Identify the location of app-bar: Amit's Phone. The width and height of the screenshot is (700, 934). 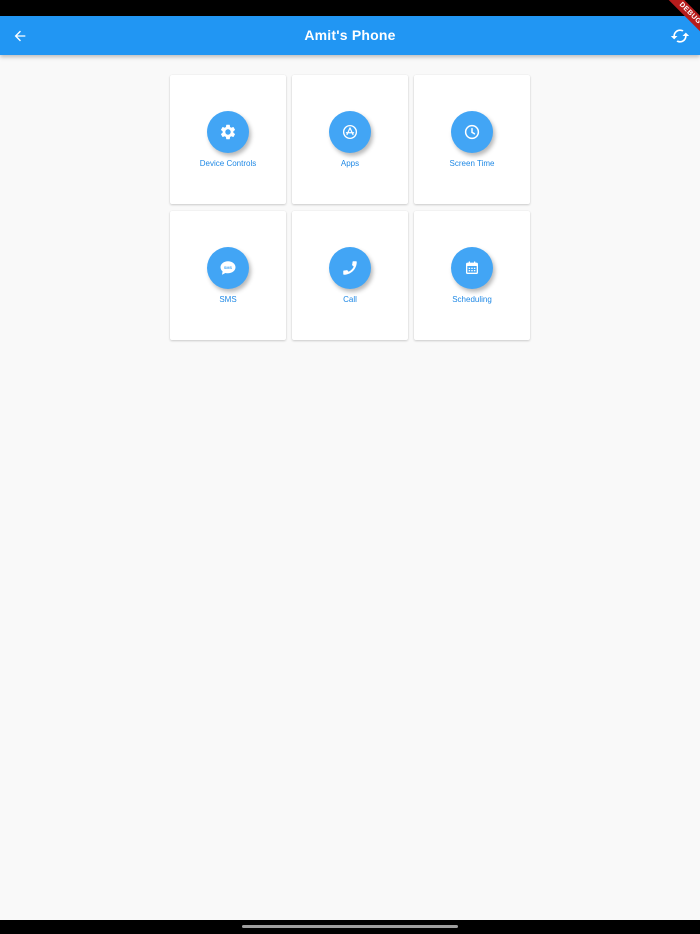
(350, 35).